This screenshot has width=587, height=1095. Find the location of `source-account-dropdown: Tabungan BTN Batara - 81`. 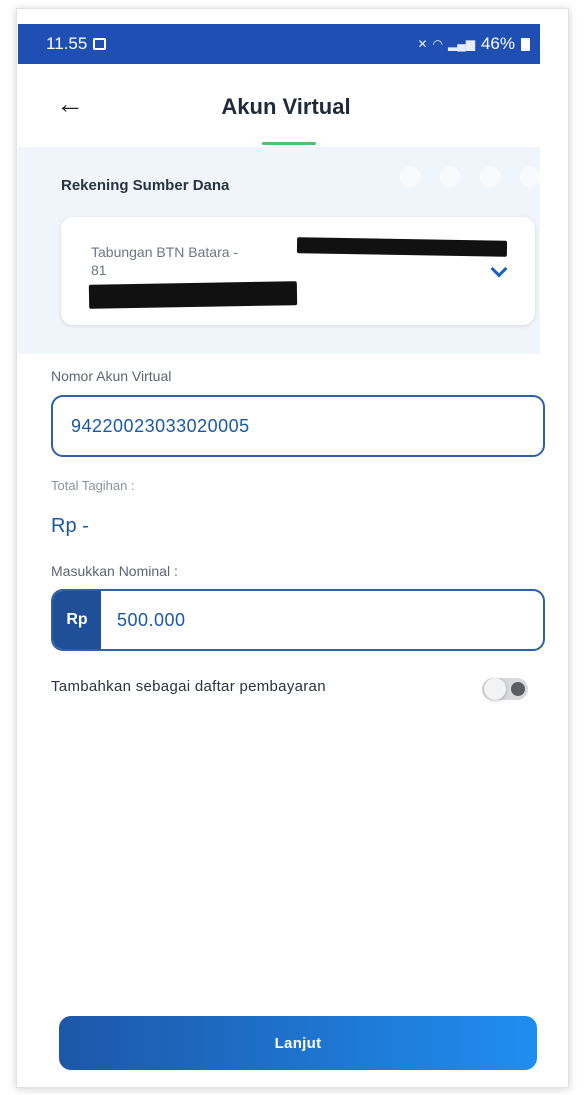

source-account-dropdown: Tabungan BTN Batara - 81 is located at coordinates (298, 271).